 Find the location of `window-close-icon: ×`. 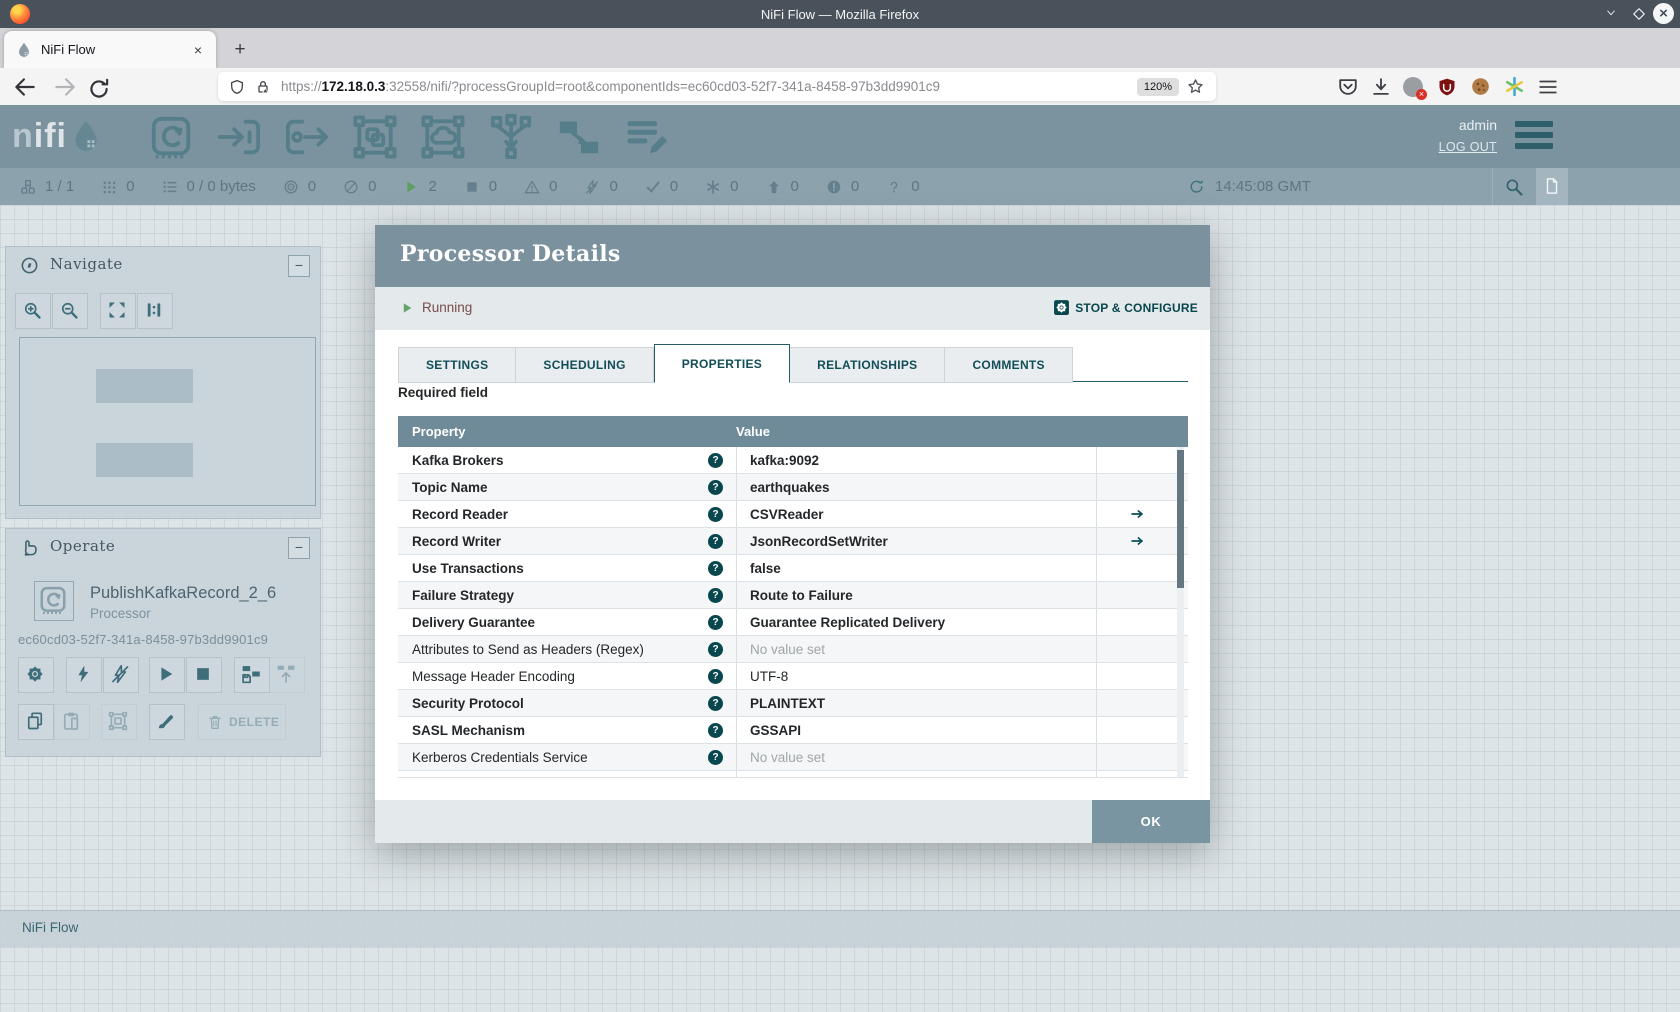

window-close-icon: × is located at coordinates (1663, 13).